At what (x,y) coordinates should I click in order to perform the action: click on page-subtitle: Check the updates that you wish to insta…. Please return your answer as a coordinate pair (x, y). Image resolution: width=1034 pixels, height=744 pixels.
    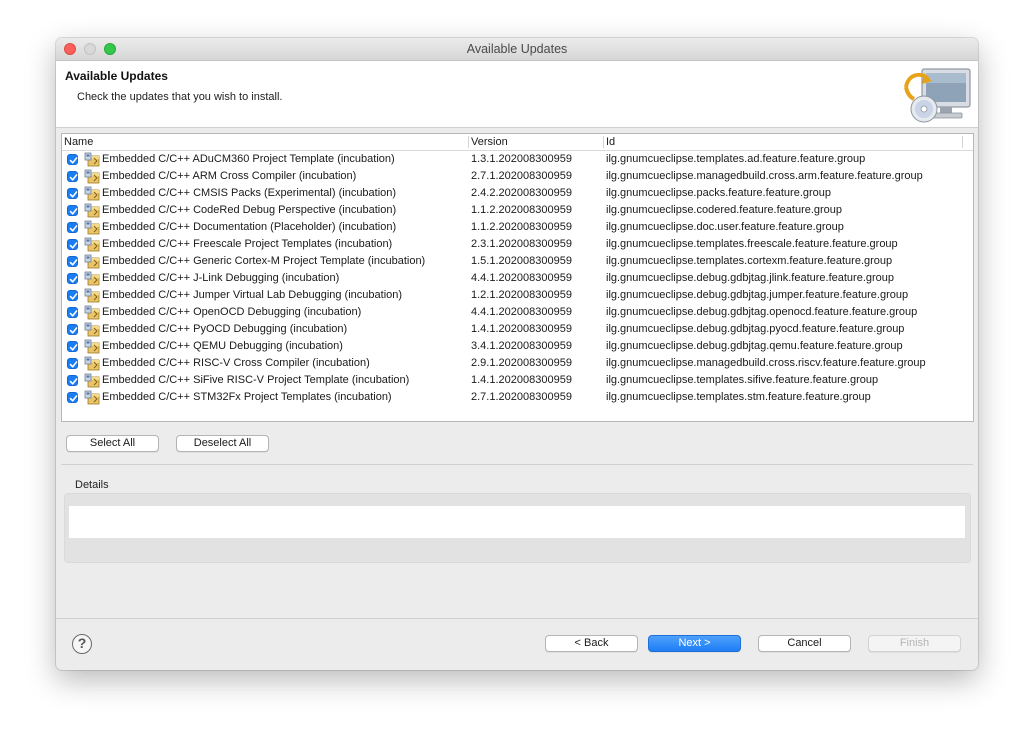
    Looking at the image, I should click on (180, 97).